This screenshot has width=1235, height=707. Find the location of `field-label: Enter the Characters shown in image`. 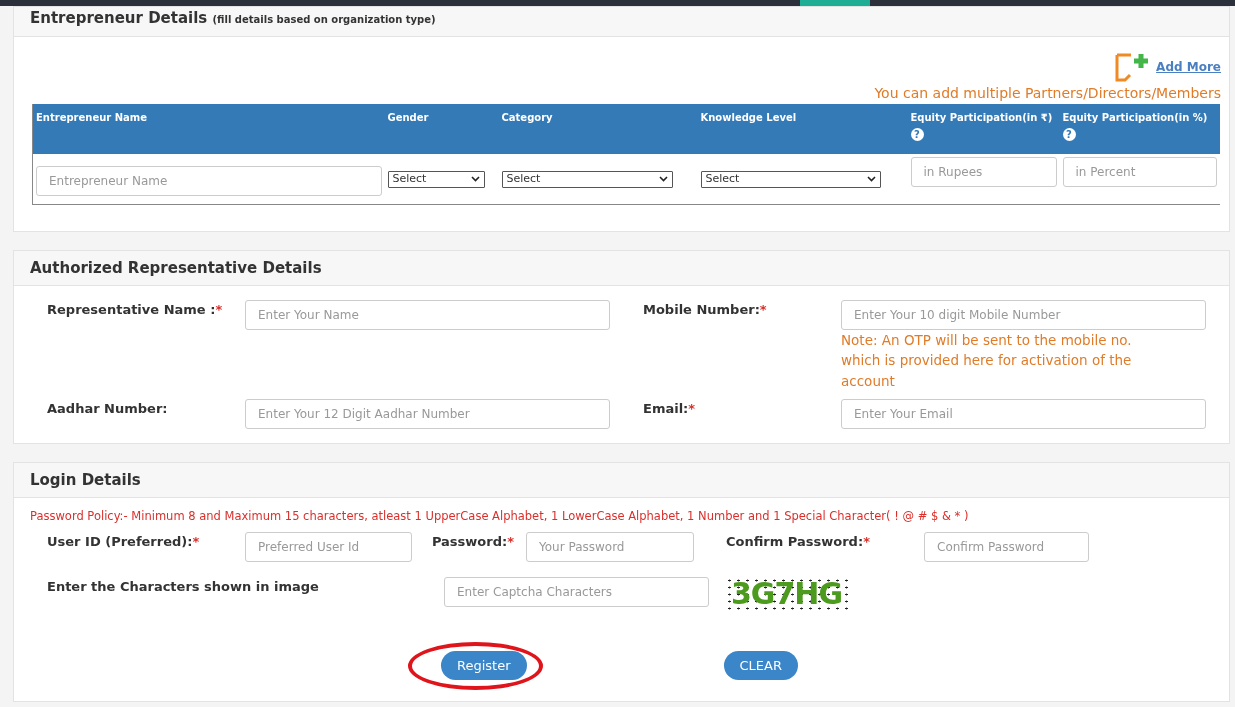

field-label: Enter the Characters shown in image is located at coordinates (183, 586).